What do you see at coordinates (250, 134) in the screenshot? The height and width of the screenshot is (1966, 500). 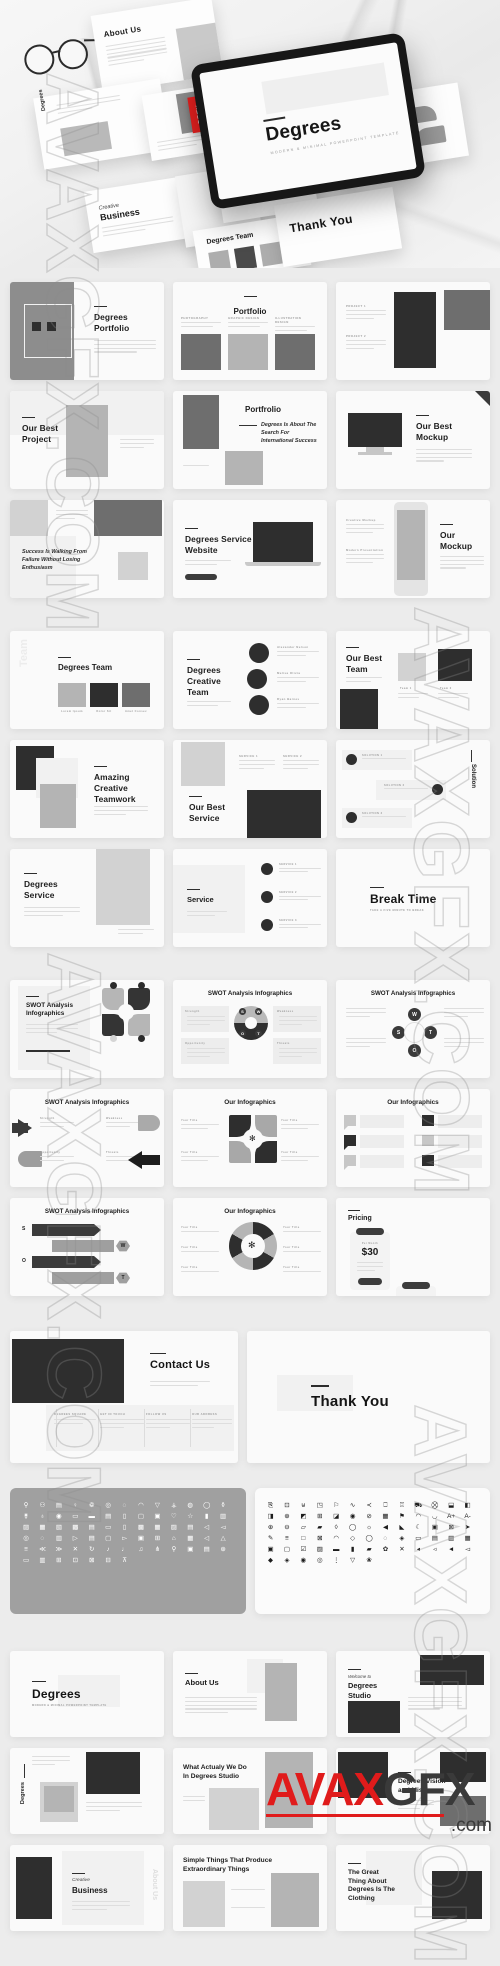 I see `hero-mockup: Analysis Infographics About Us Degrees` at bounding box center [250, 134].